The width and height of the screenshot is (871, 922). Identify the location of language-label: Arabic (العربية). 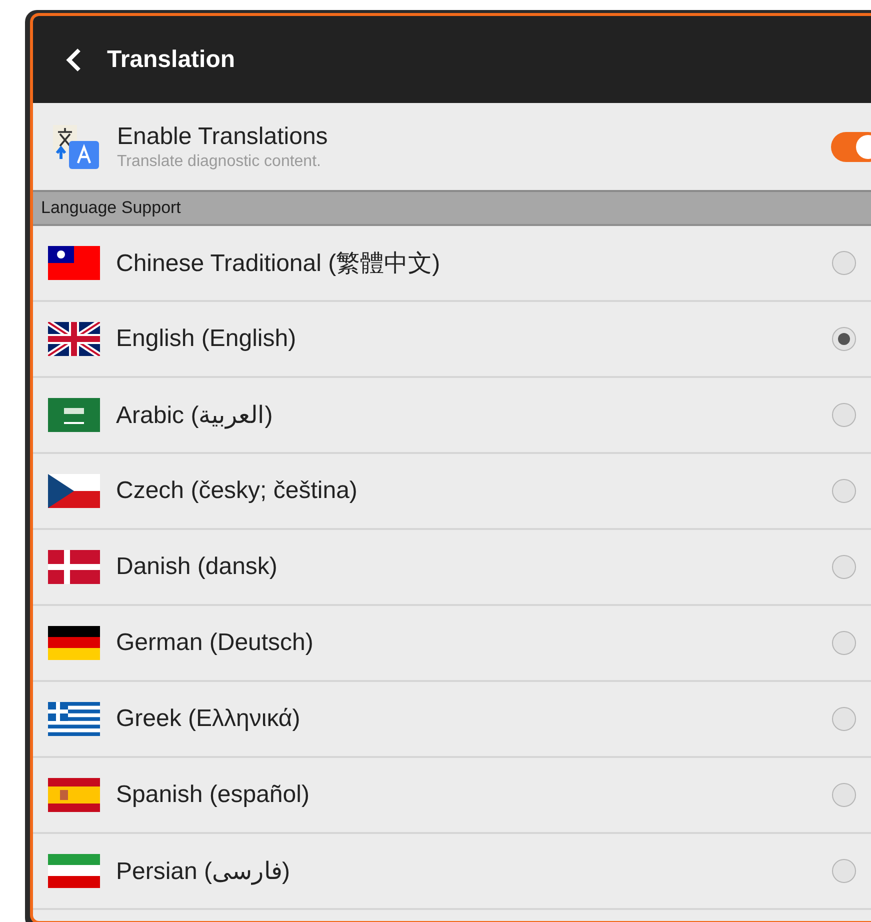
(195, 415).